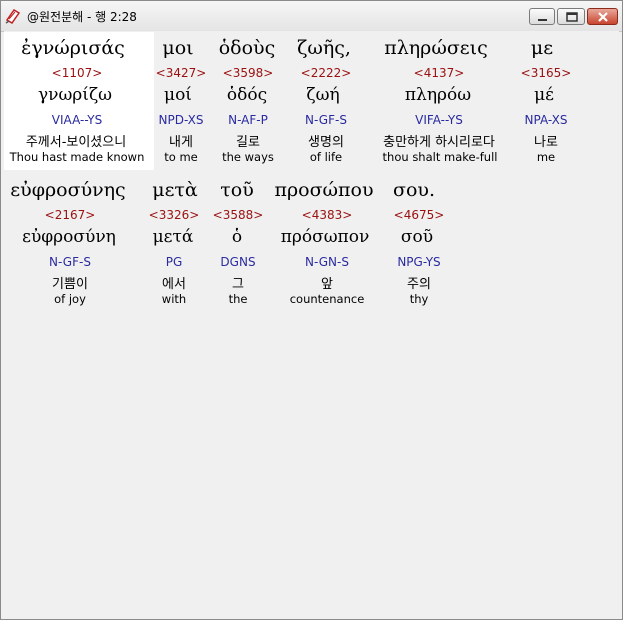 This screenshot has width=623, height=620. I want to click on close-icon, so click(603, 17).